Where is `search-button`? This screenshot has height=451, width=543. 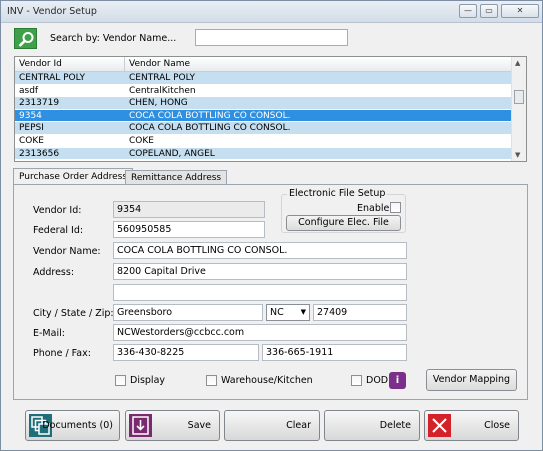
search-button is located at coordinates (25, 38).